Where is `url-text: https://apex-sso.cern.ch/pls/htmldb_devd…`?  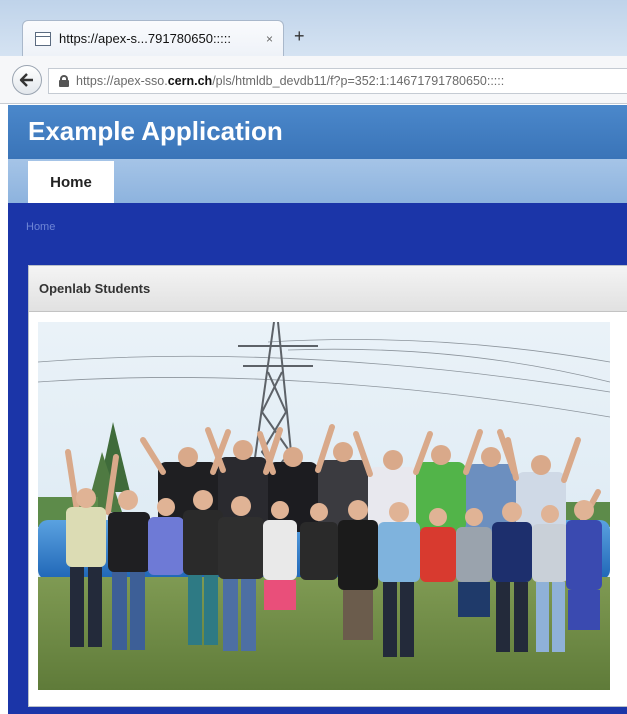 url-text: https://apex-sso.cern.ch/pls/htmldb_devd… is located at coordinates (290, 81).